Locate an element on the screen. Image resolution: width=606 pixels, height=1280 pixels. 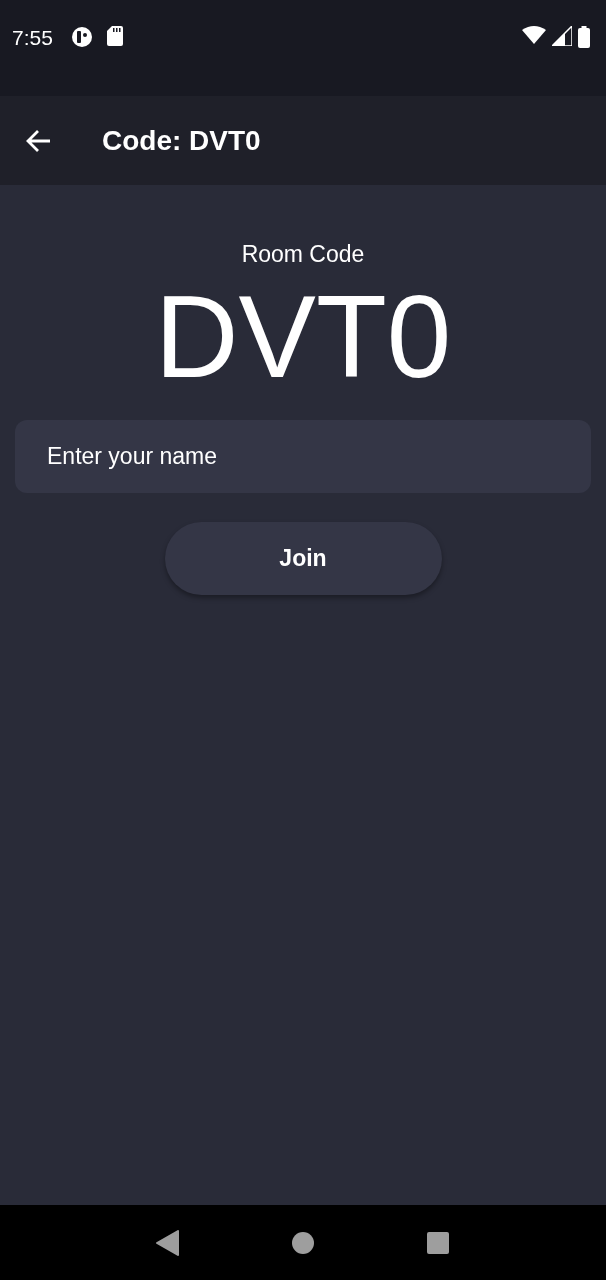
back-arrow-icon is located at coordinates (39, 140).